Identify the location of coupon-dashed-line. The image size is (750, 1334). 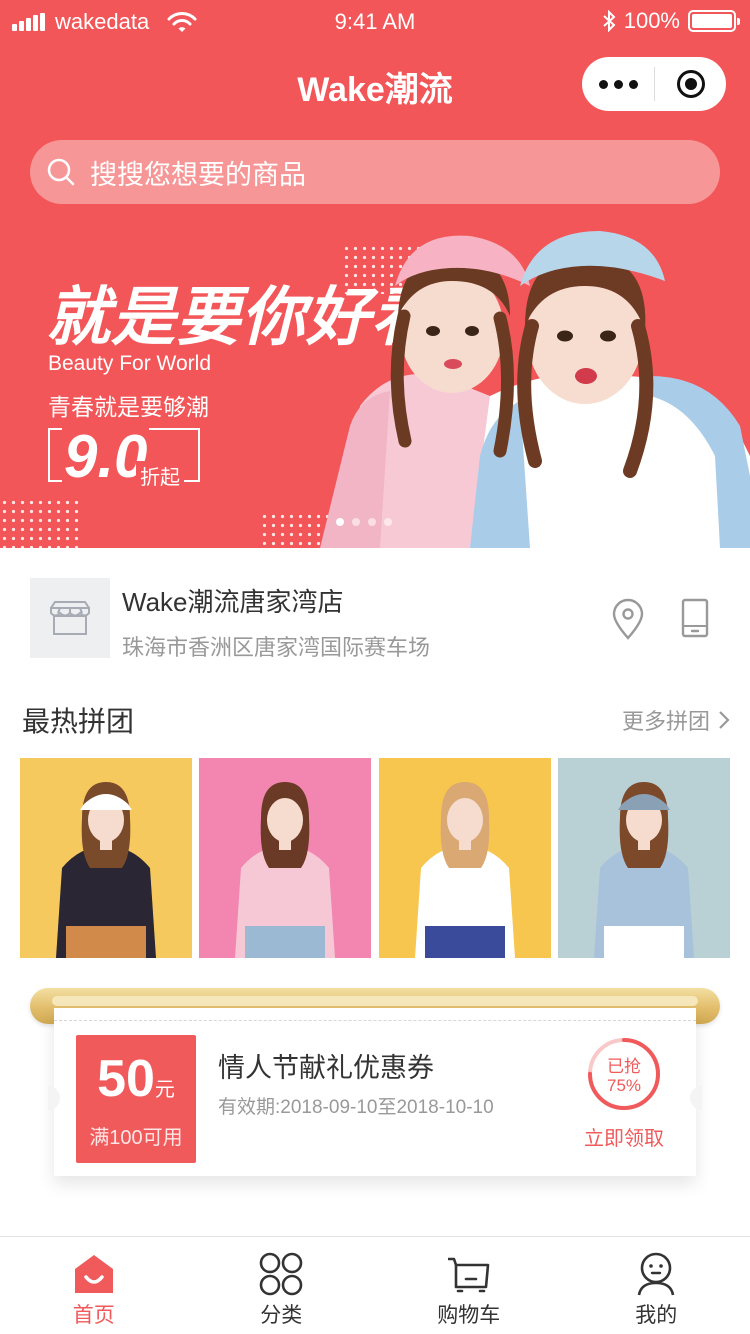
(375, 1020).